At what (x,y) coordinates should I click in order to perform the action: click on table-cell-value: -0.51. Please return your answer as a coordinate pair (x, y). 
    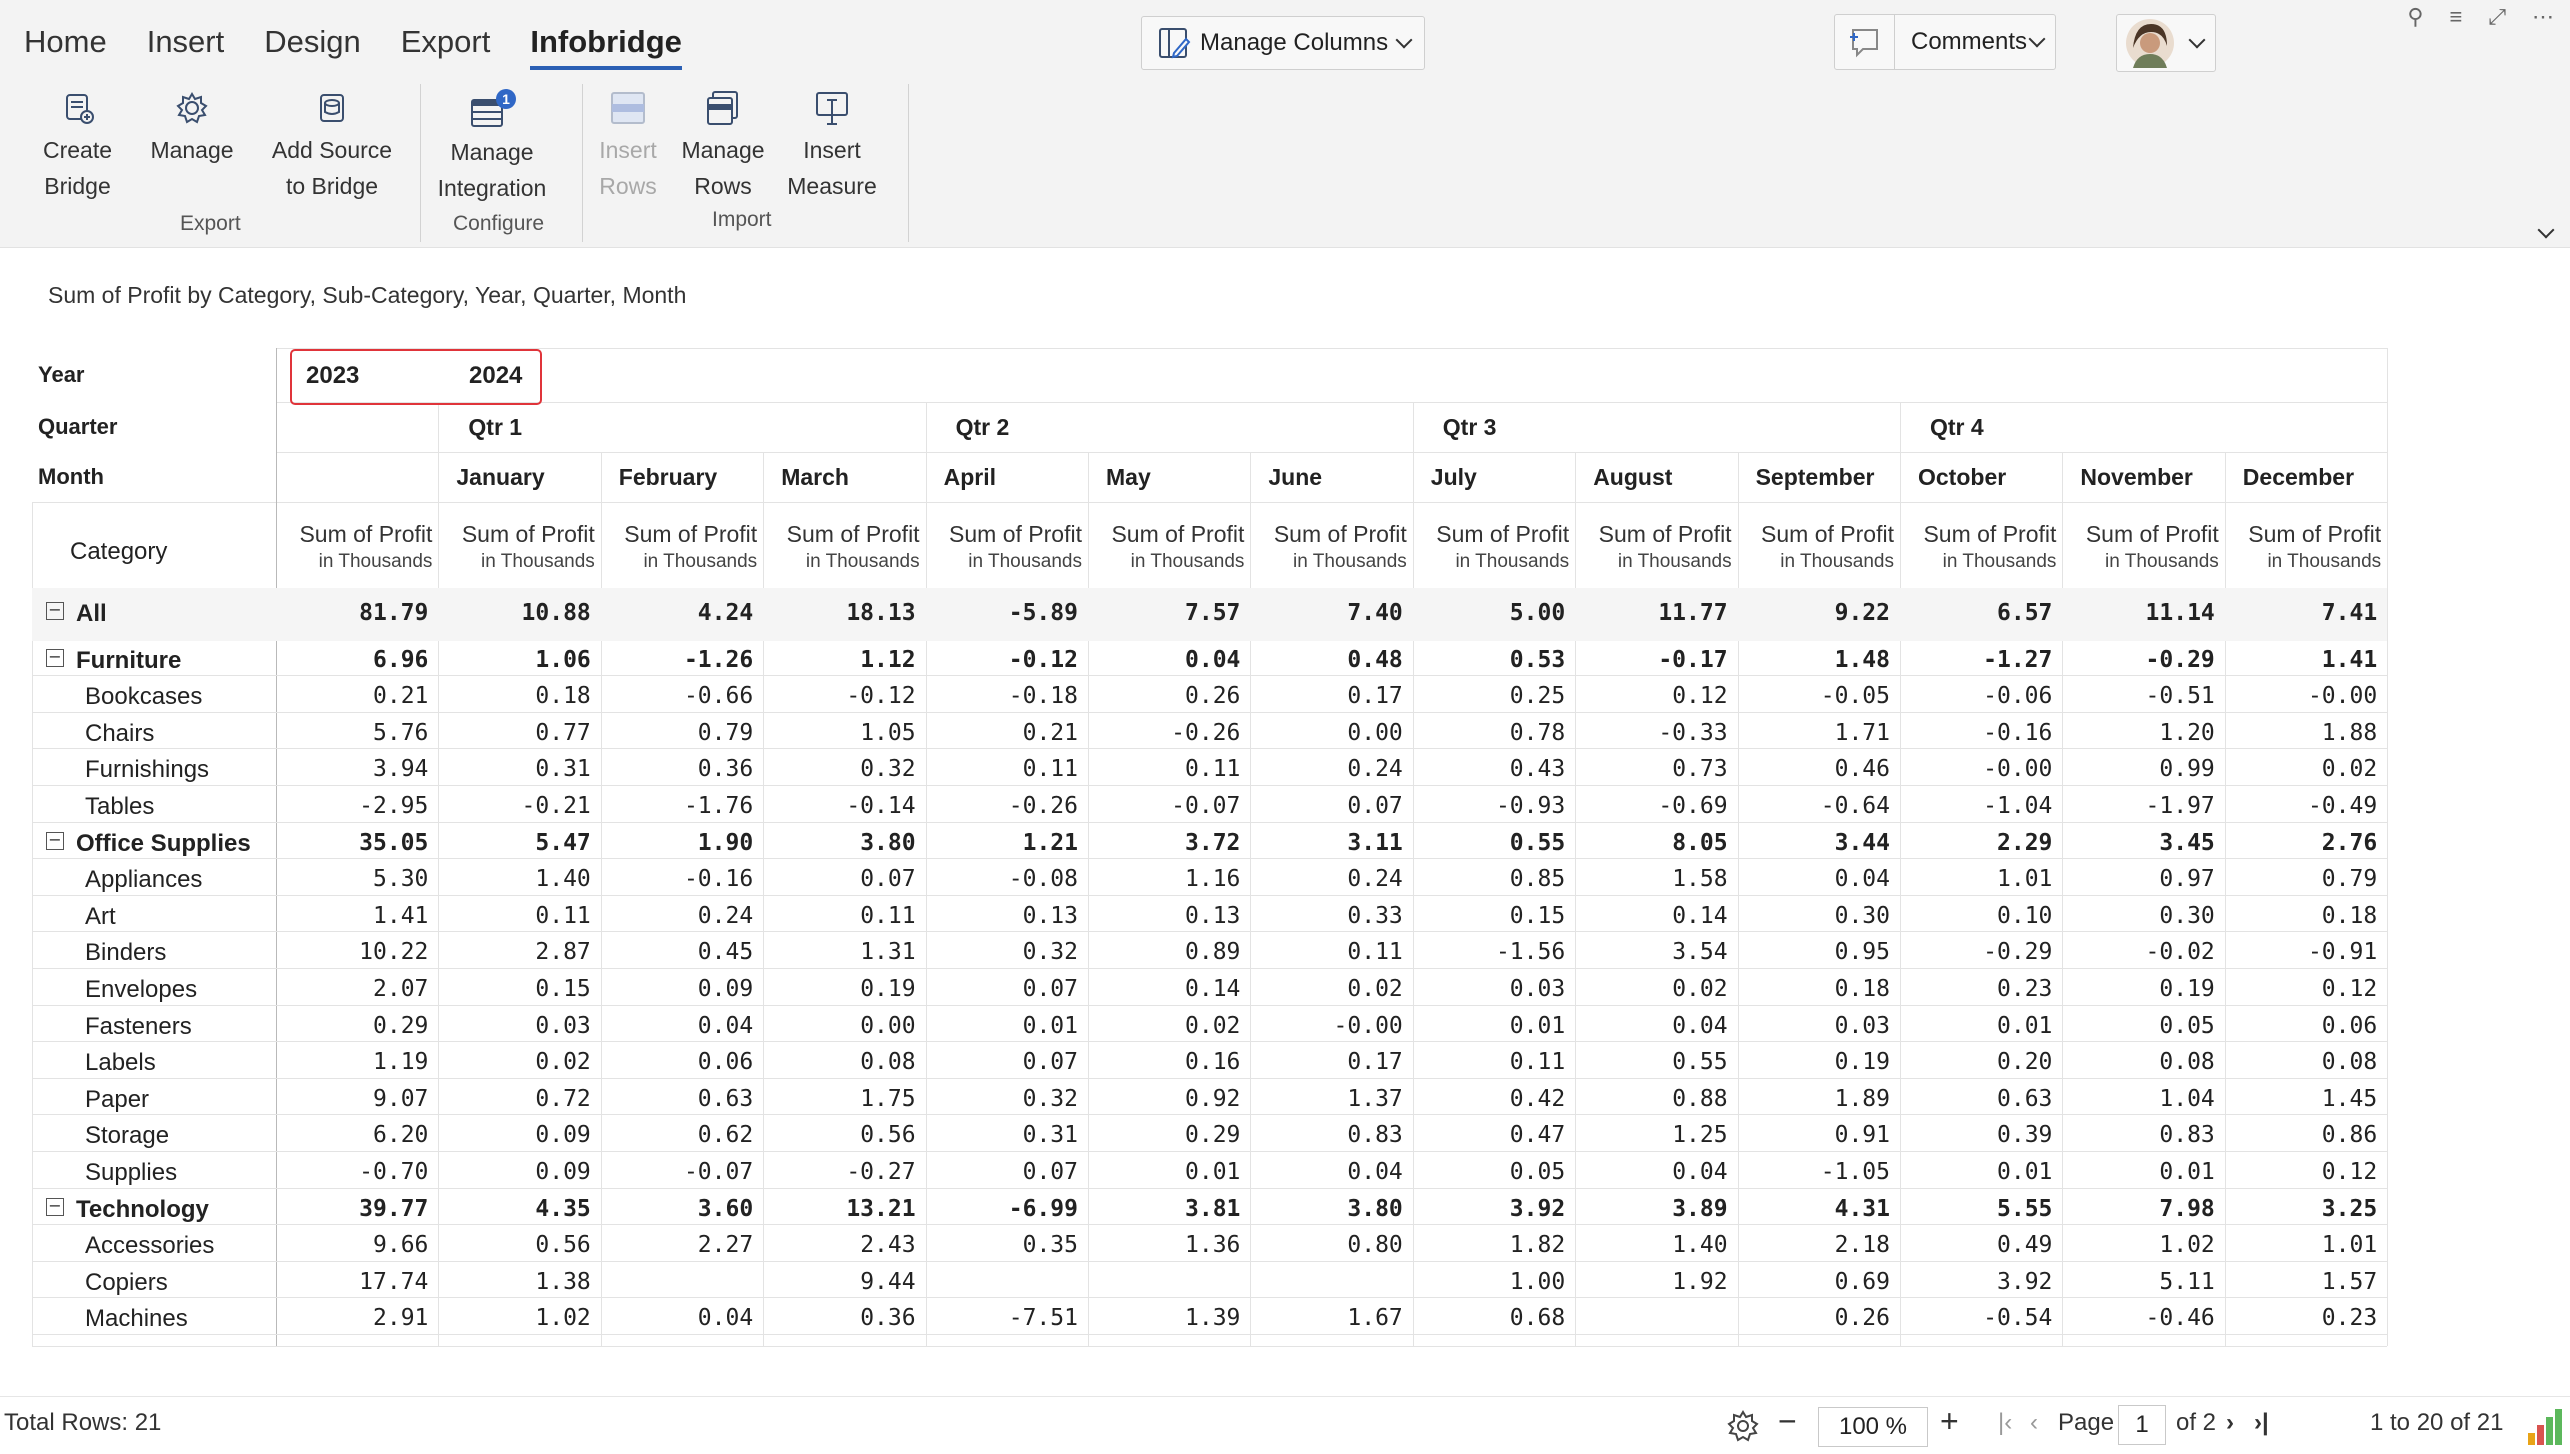
    Looking at the image, I should click on (2180, 696).